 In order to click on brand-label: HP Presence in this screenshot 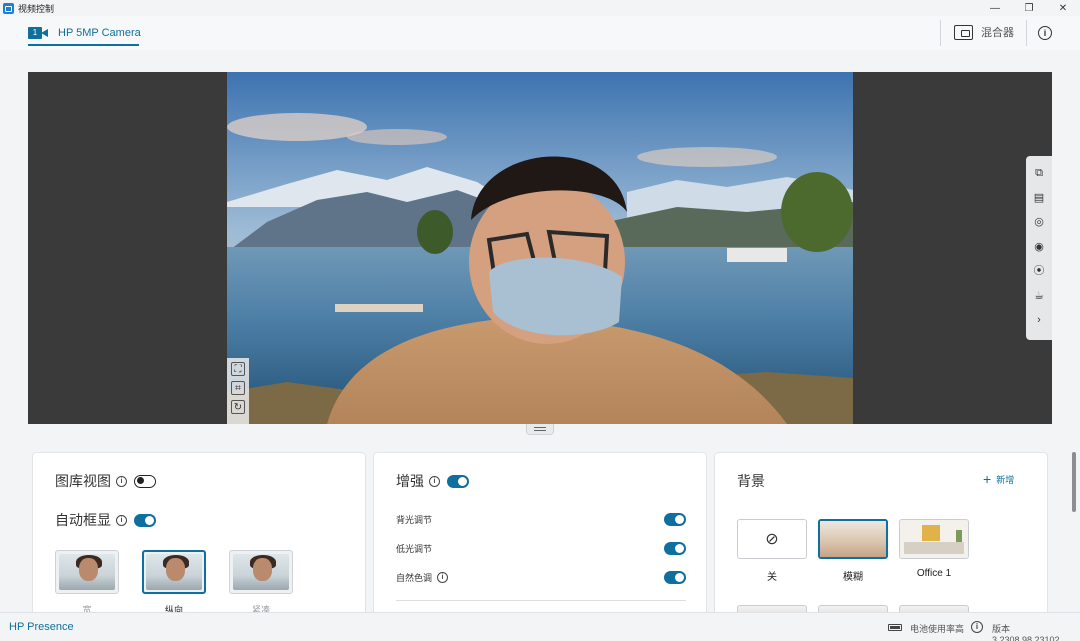, I will do `click(41, 627)`.